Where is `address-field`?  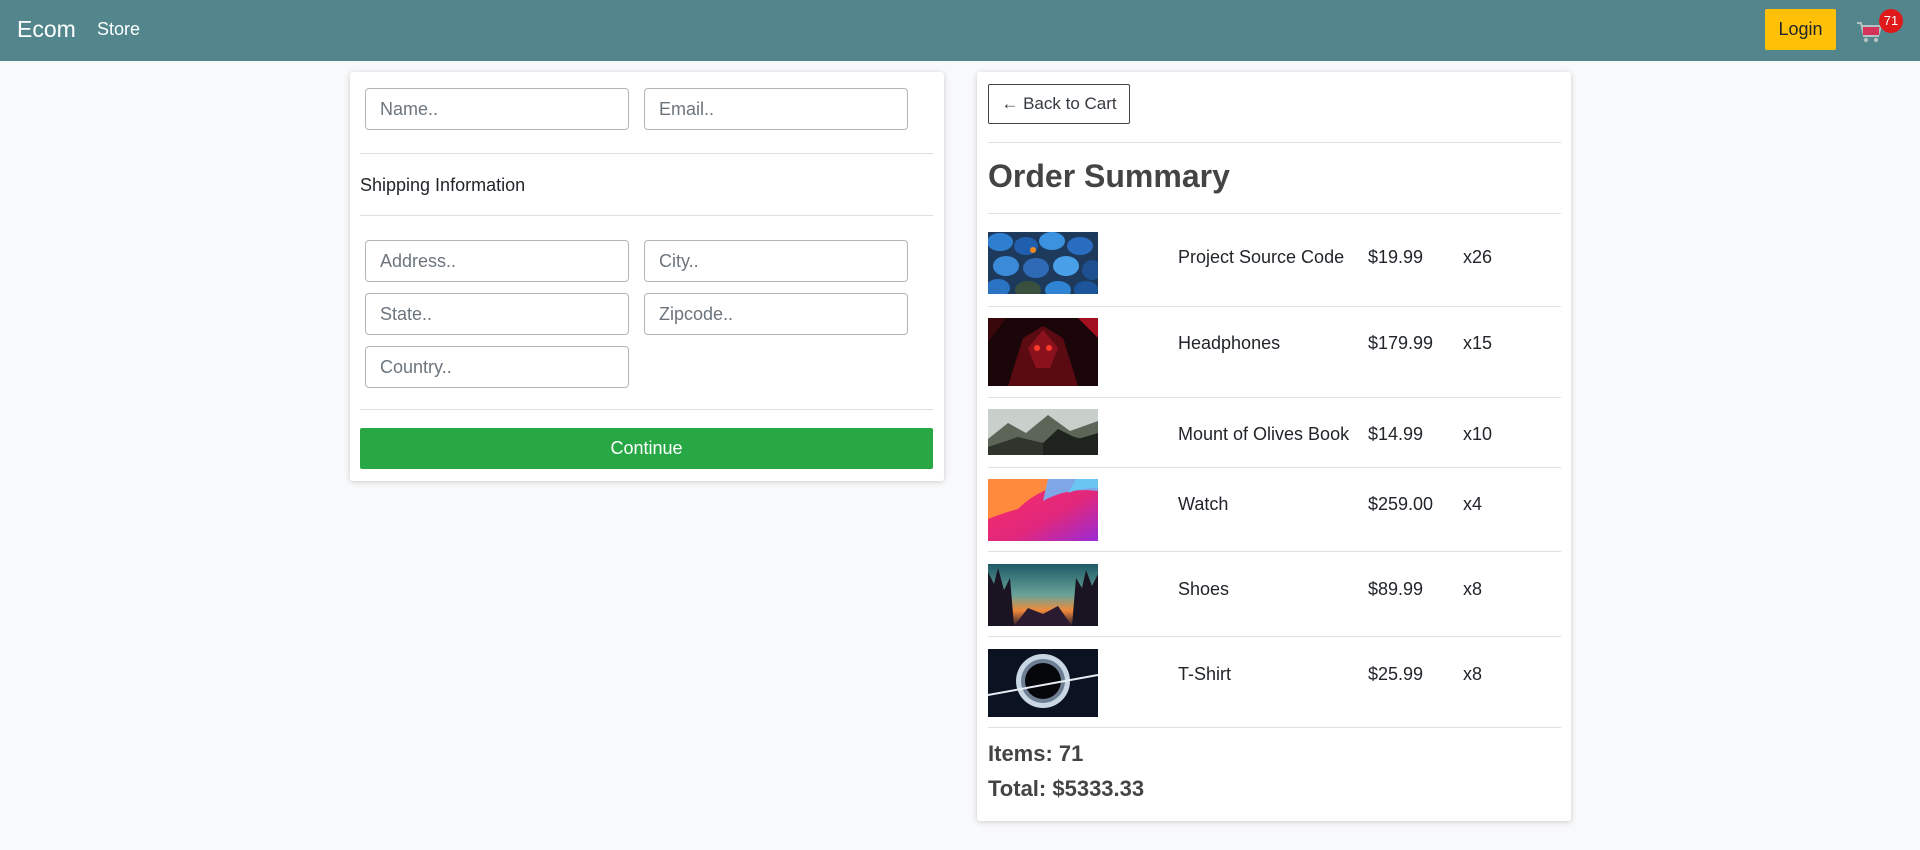
address-field is located at coordinates (497, 261).